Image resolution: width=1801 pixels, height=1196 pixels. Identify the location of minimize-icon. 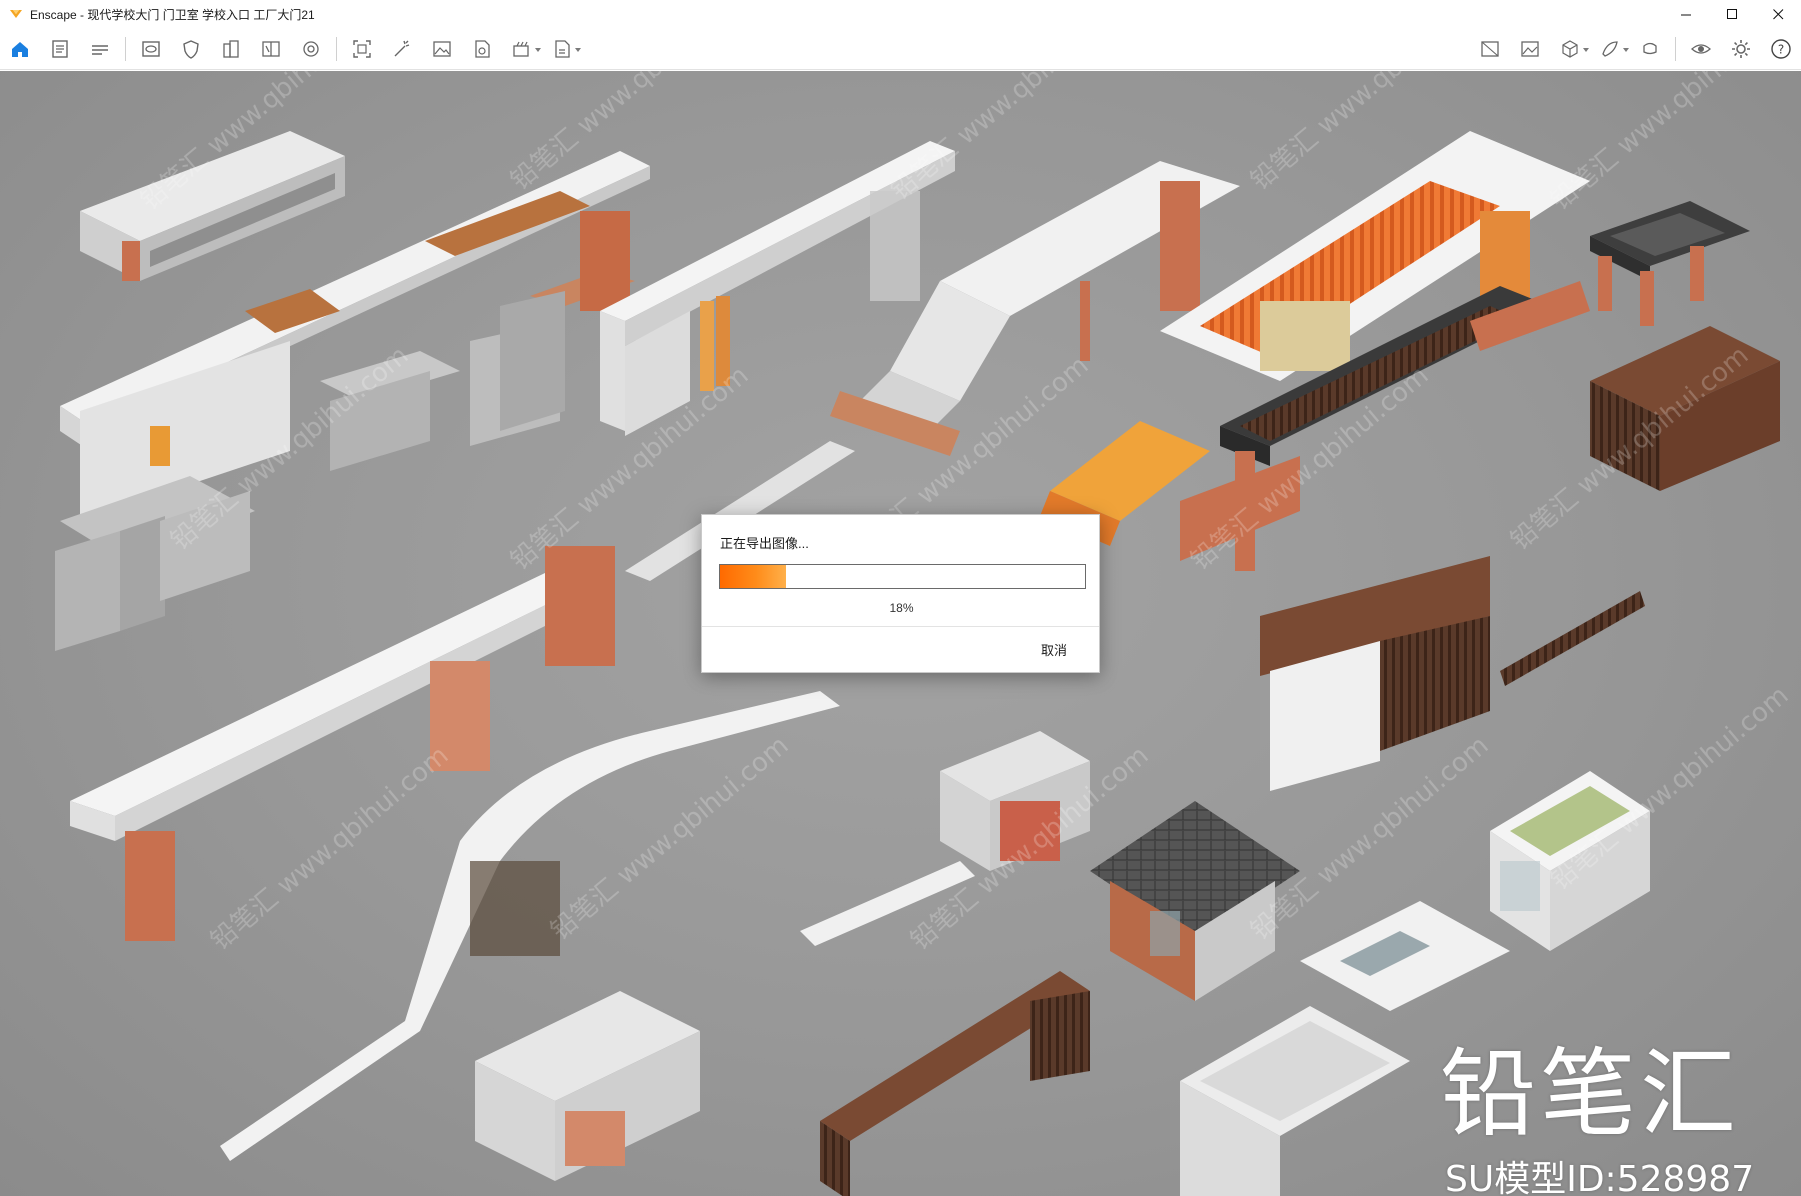
(1685, 14).